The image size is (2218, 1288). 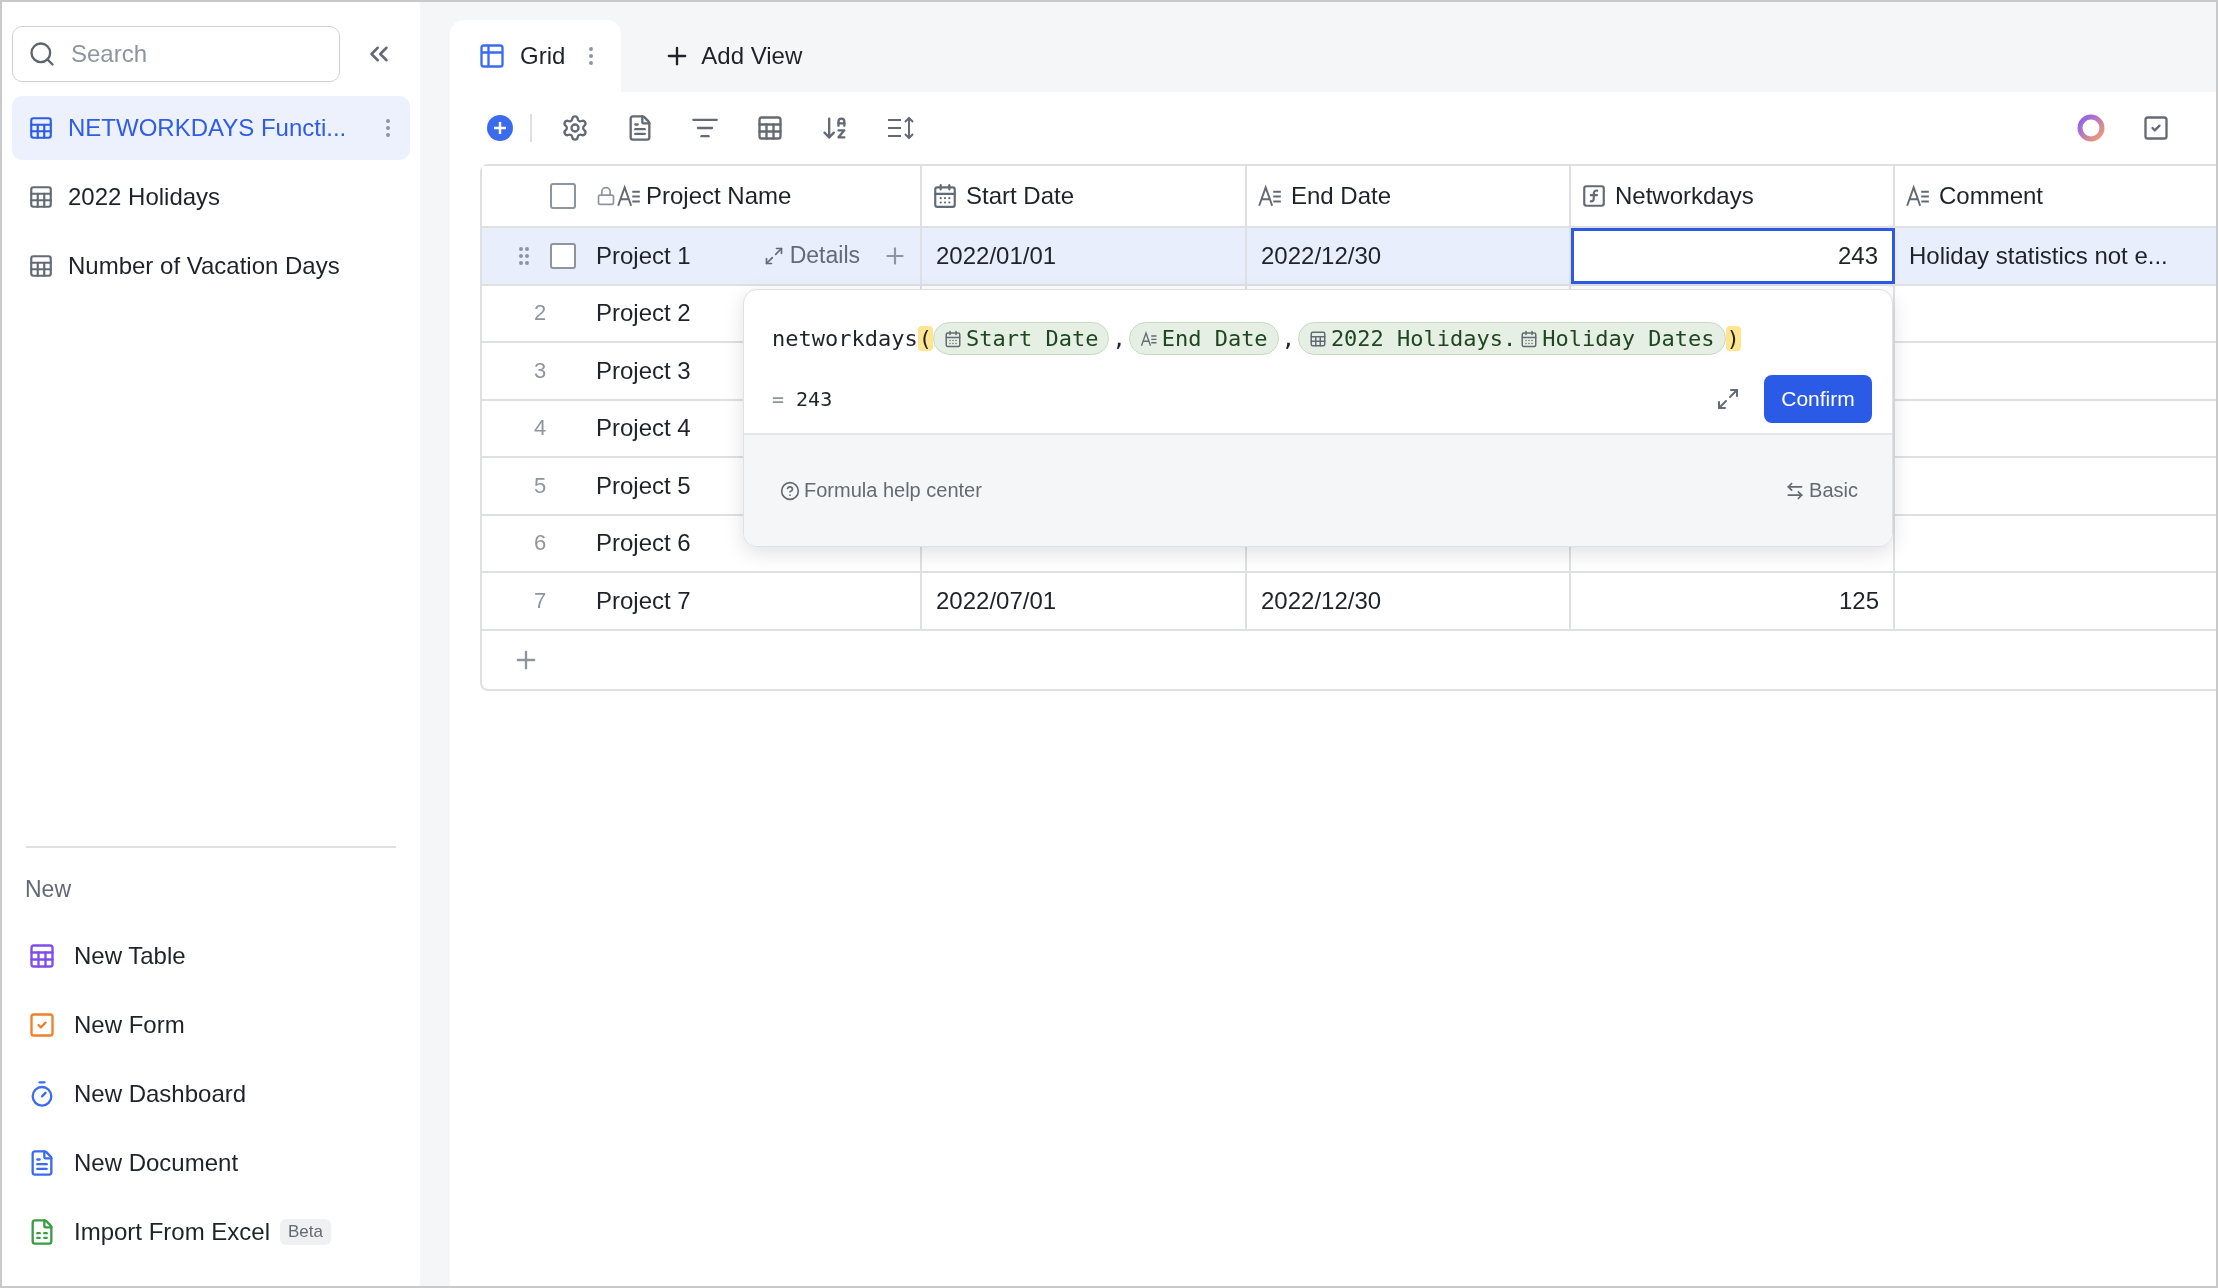 I want to click on formula-input: networkdays( Start Date , End Date , 2022 Holidays. Holiday Dates ), so click(x=1318, y=327).